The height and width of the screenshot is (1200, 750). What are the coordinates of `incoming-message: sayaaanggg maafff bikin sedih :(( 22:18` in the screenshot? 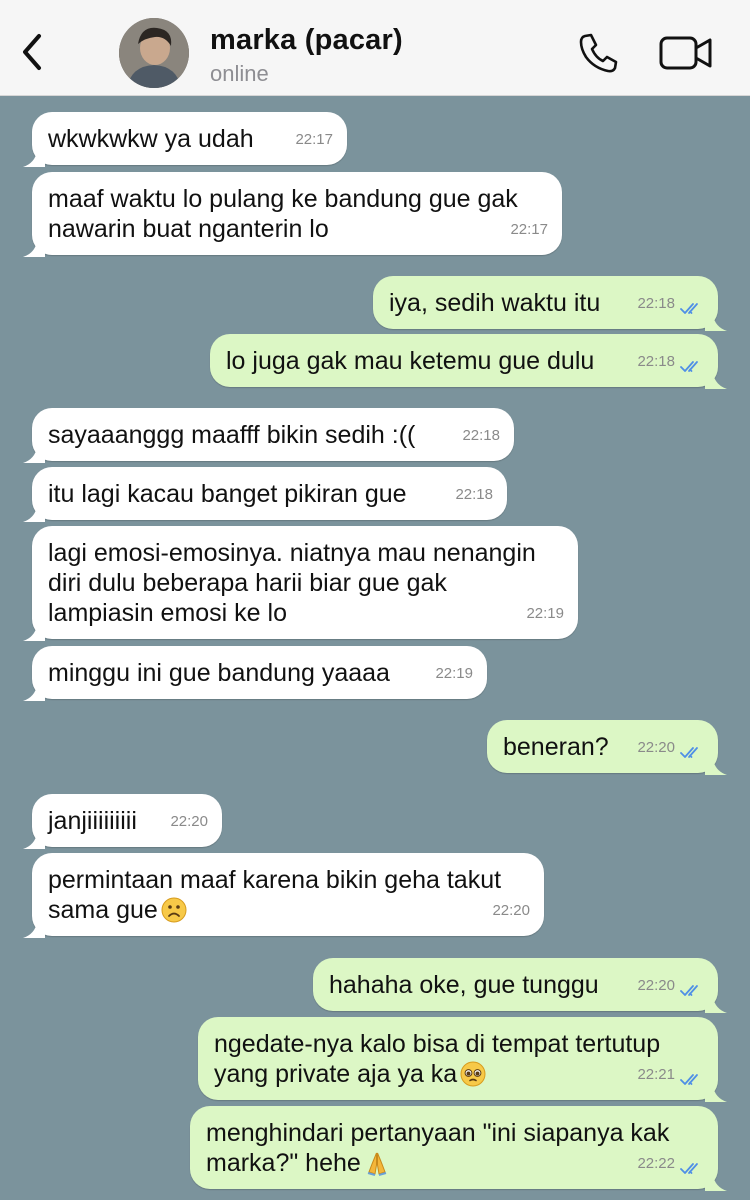 It's located at (268, 435).